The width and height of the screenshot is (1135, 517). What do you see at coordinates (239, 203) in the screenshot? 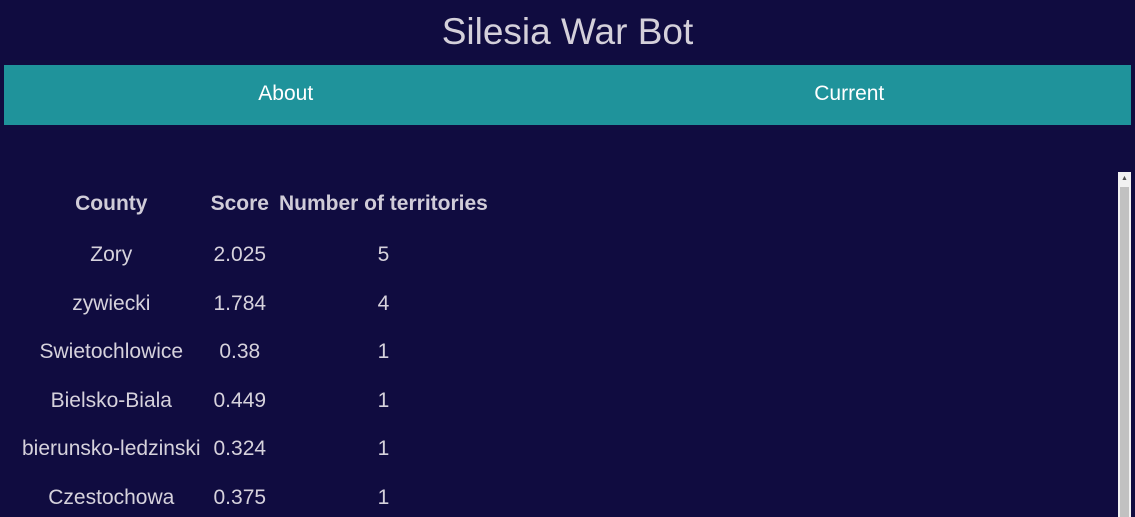
I see `column-header-score: Score` at bounding box center [239, 203].